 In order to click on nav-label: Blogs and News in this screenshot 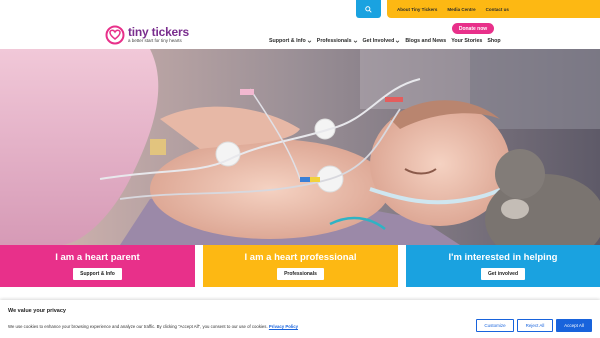, I will do `click(426, 41)`.